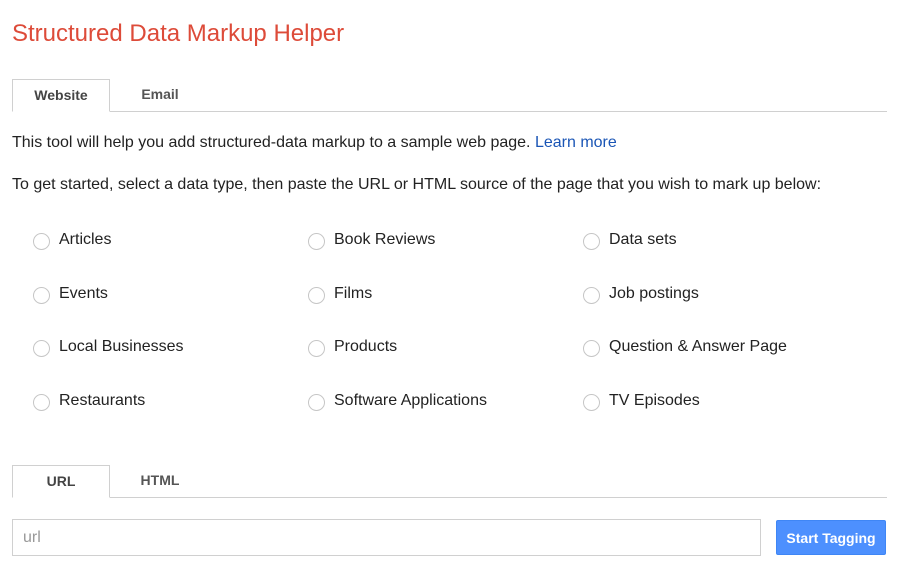 The width and height of the screenshot is (908, 580). What do you see at coordinates (366, 346) in the screenshot?
I see `option-label: Products` at bounding box center [366, 346].